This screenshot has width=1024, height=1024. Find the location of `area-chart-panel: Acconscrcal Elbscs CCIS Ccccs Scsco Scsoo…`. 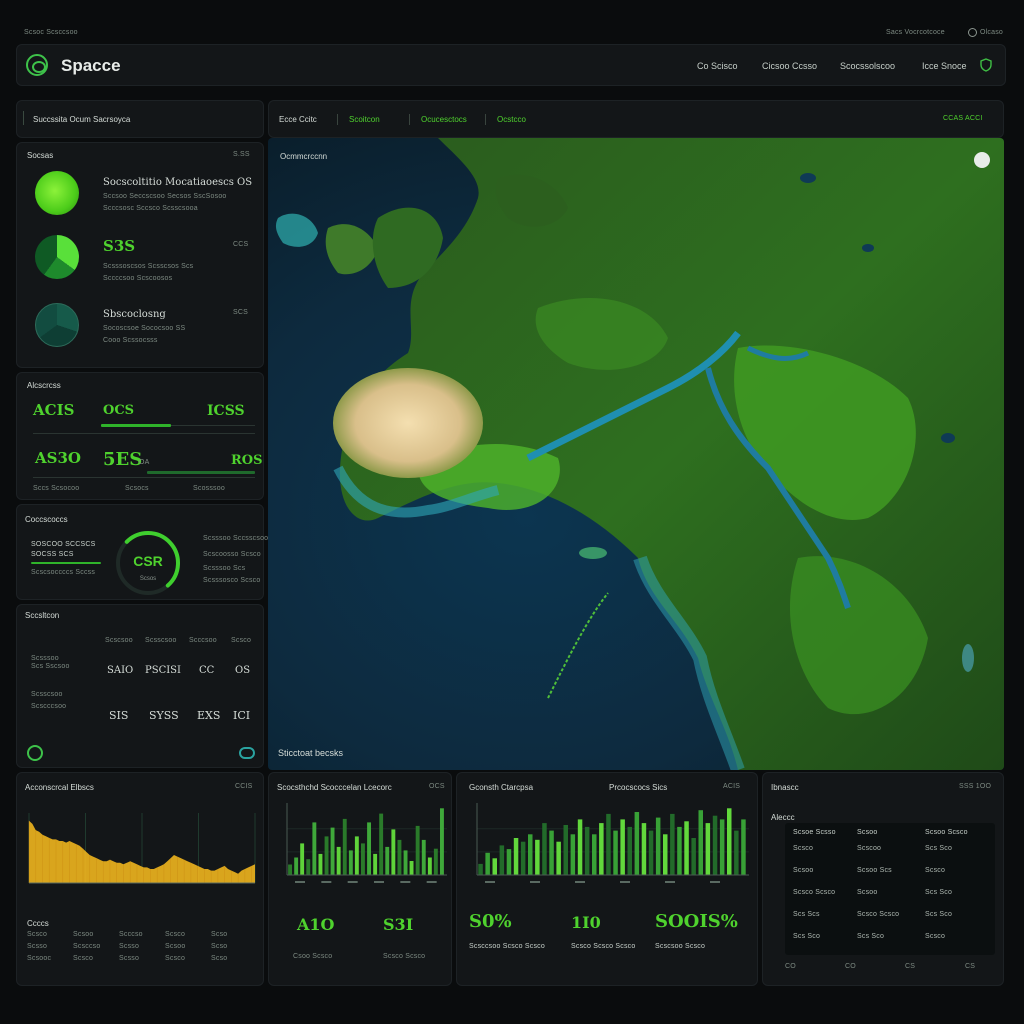

area-chart-panel: Acconscrcal Elbscs CCIS Ccccs Scsco Scsoo… is located at coordinates (140, 879).